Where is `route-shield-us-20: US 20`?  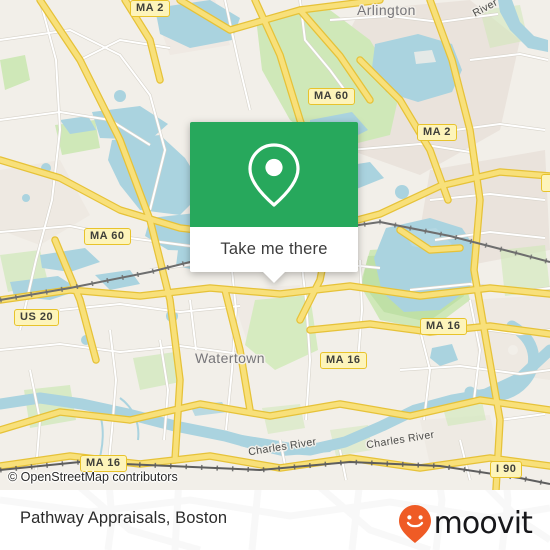
route-shield-us-20: US 20 is located at coordinates (37, 317).